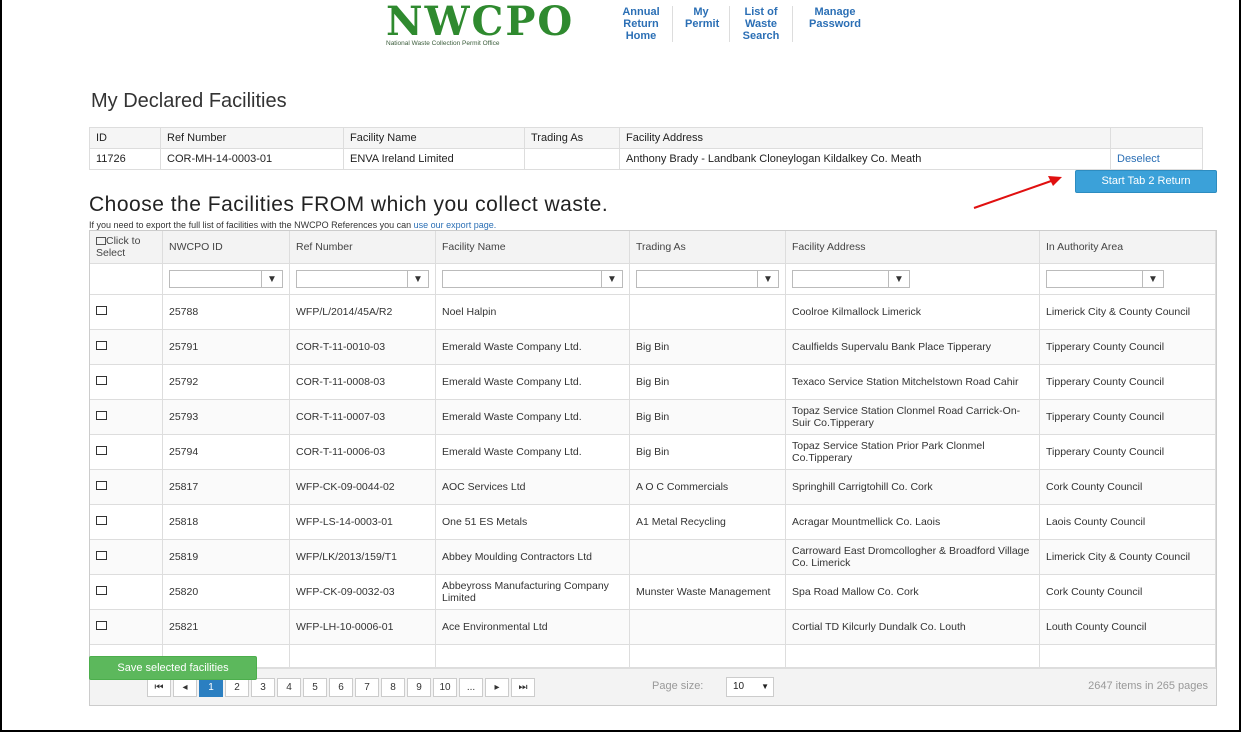 This screenshot has height=734, width=1241. What do you see at coordinates (226, 382) in the screenshot?
I see `cell-id: 25792` at bounding box center [226, 382].